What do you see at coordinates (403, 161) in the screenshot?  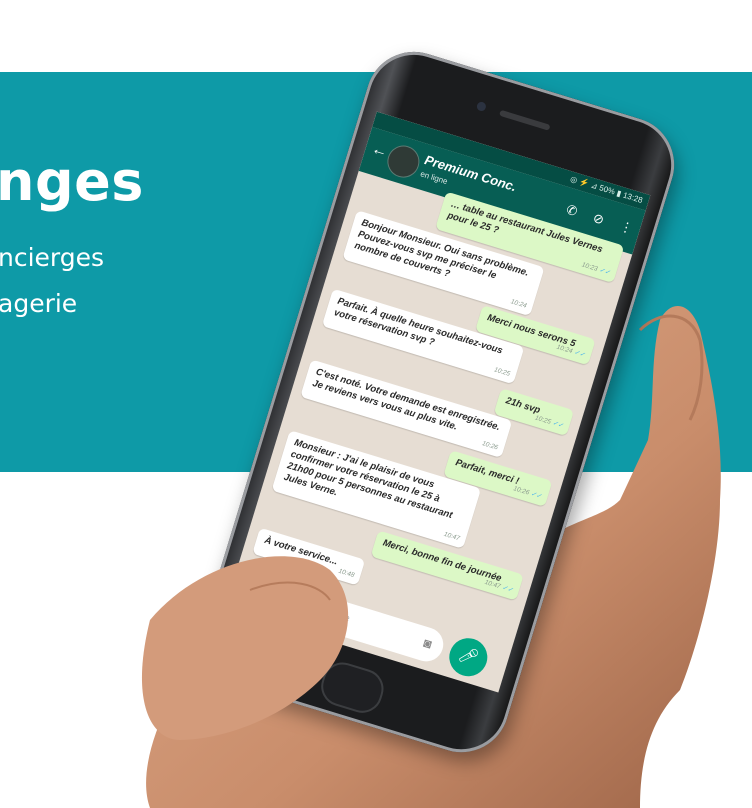 I see `contact-avatar` at bounding box center [403, 161].